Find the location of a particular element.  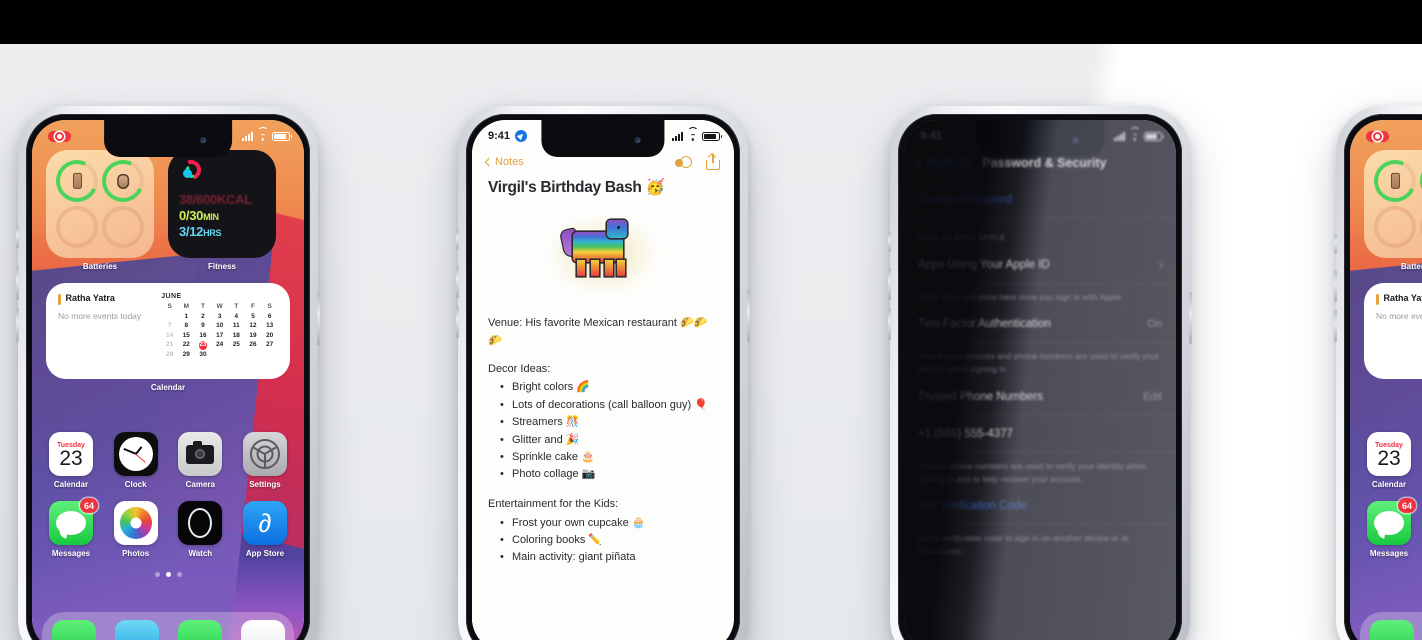

app-icon-photos: Photos is located at coordinates (136, 529).